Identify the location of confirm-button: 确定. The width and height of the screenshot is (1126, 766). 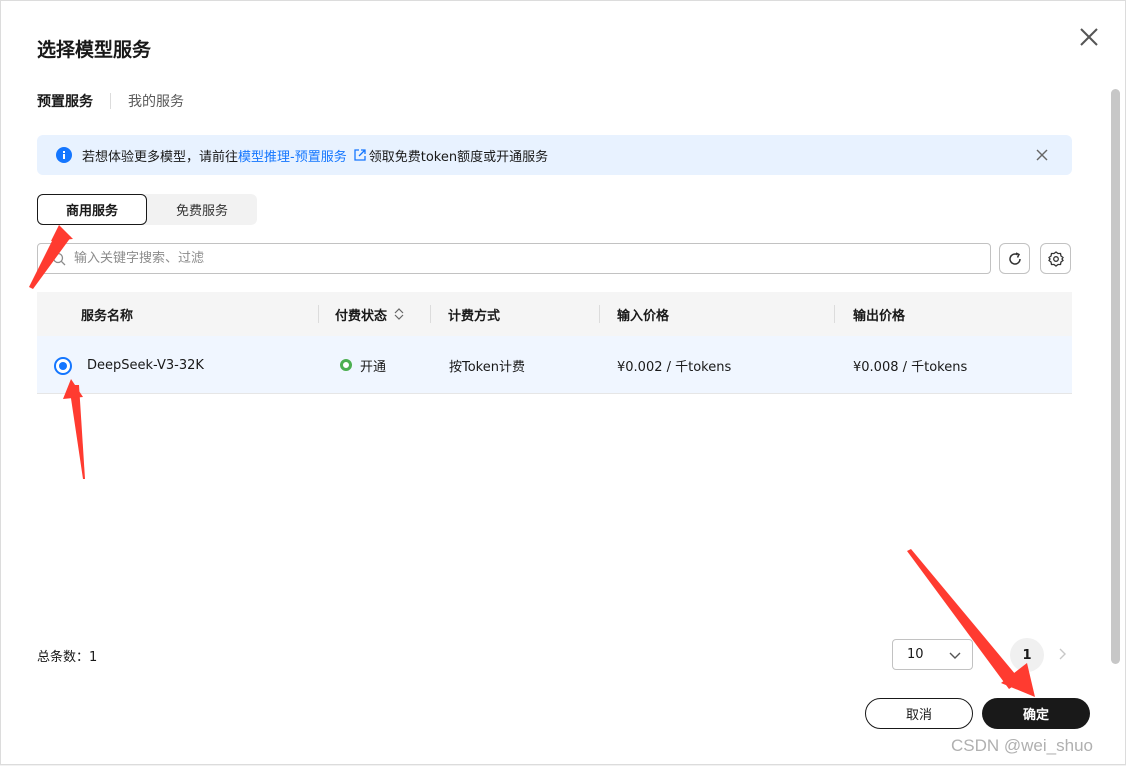
(1036, 713).